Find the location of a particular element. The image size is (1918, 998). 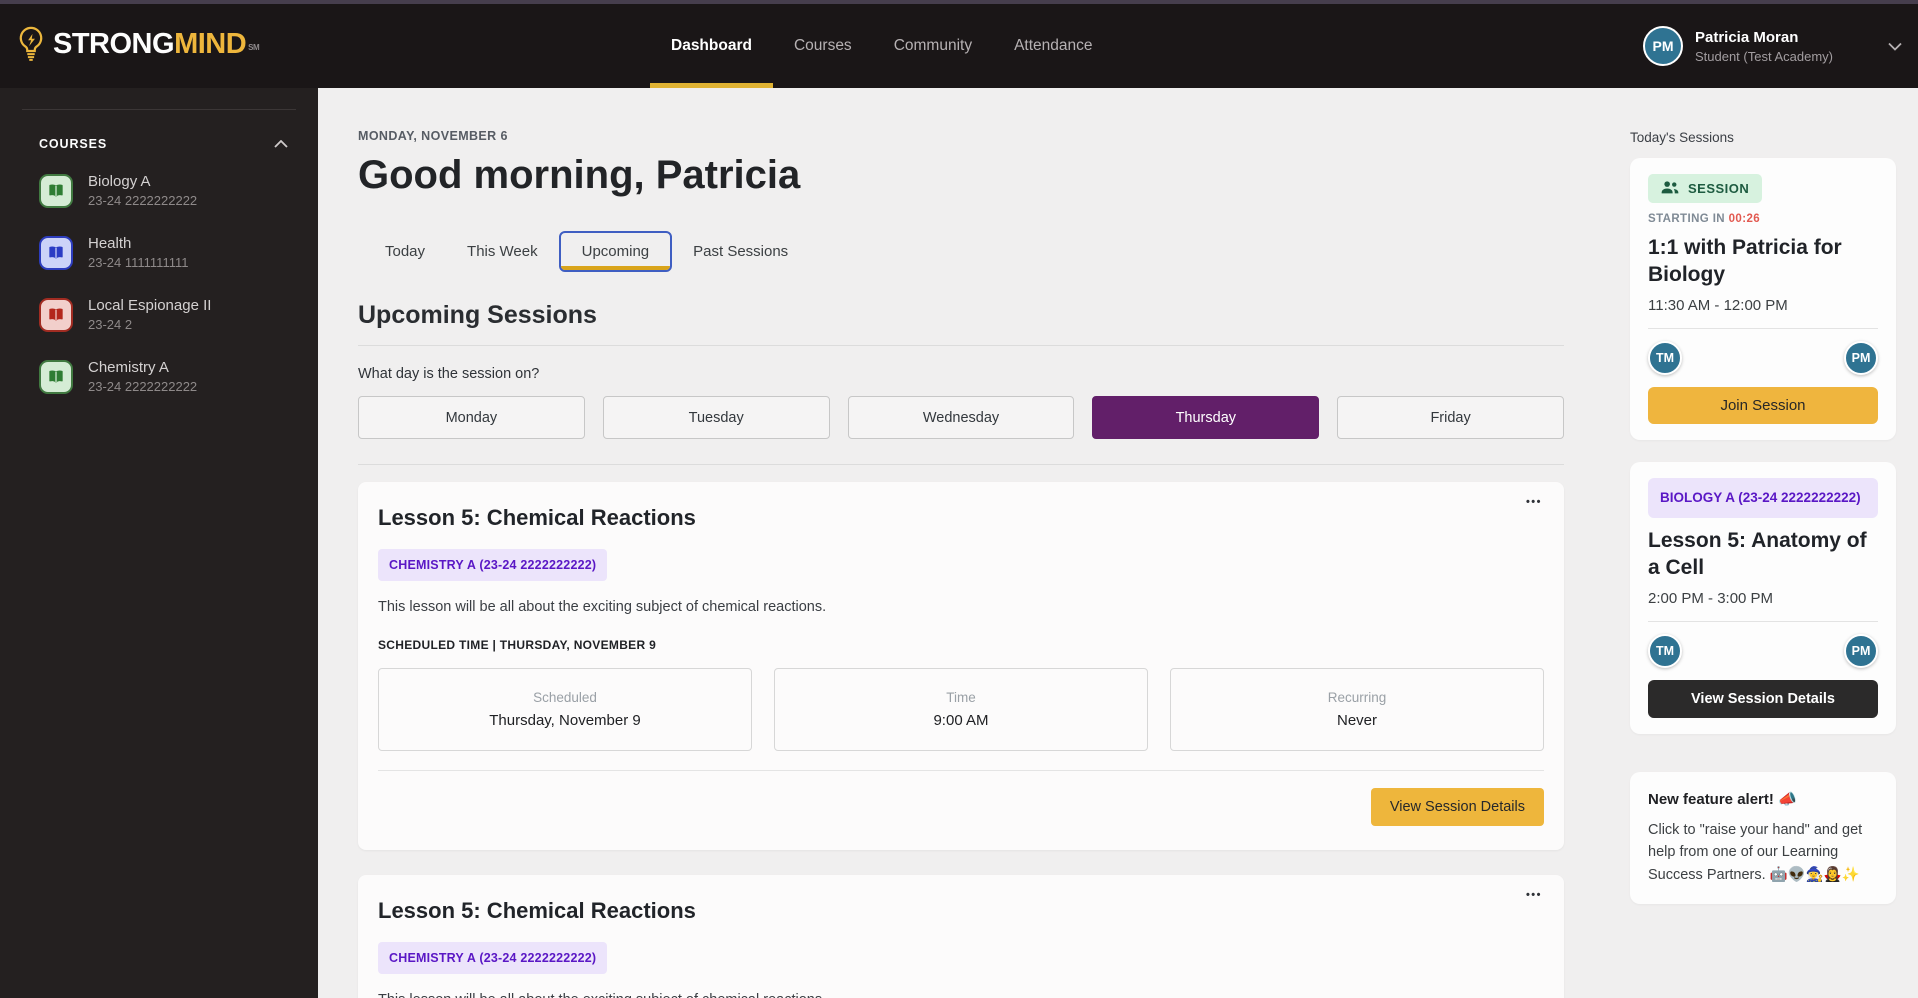

todays-sessions-title: Today's Sessions is located at coordinates (1682, 137).